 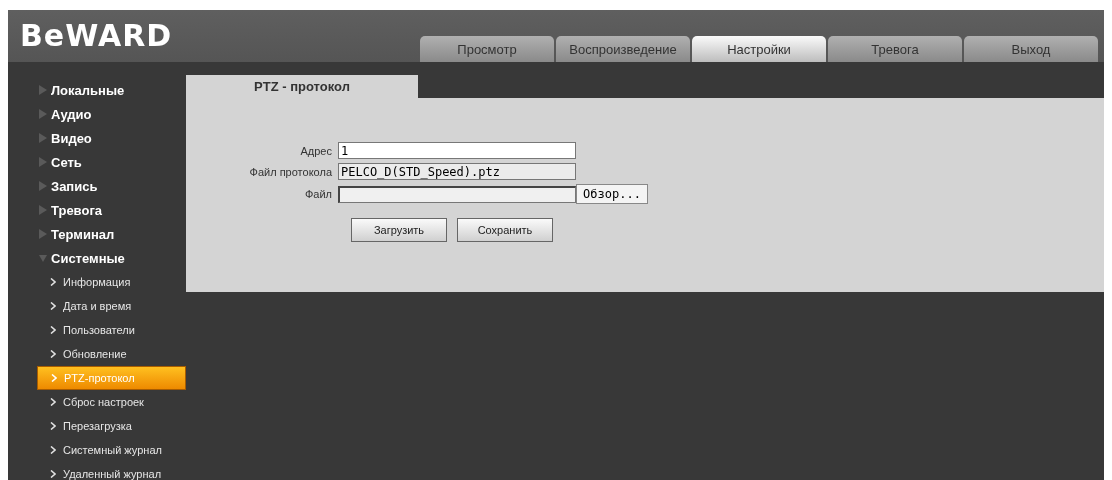 I want to click on logo: BeWARD, so click(x=96, y=36).